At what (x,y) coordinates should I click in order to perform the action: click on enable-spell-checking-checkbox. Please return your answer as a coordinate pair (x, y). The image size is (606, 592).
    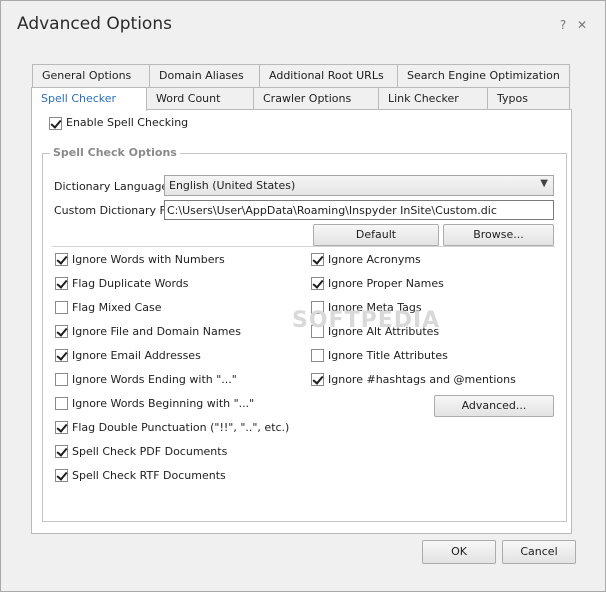
    Looking at the image, I should click on (55, 123).